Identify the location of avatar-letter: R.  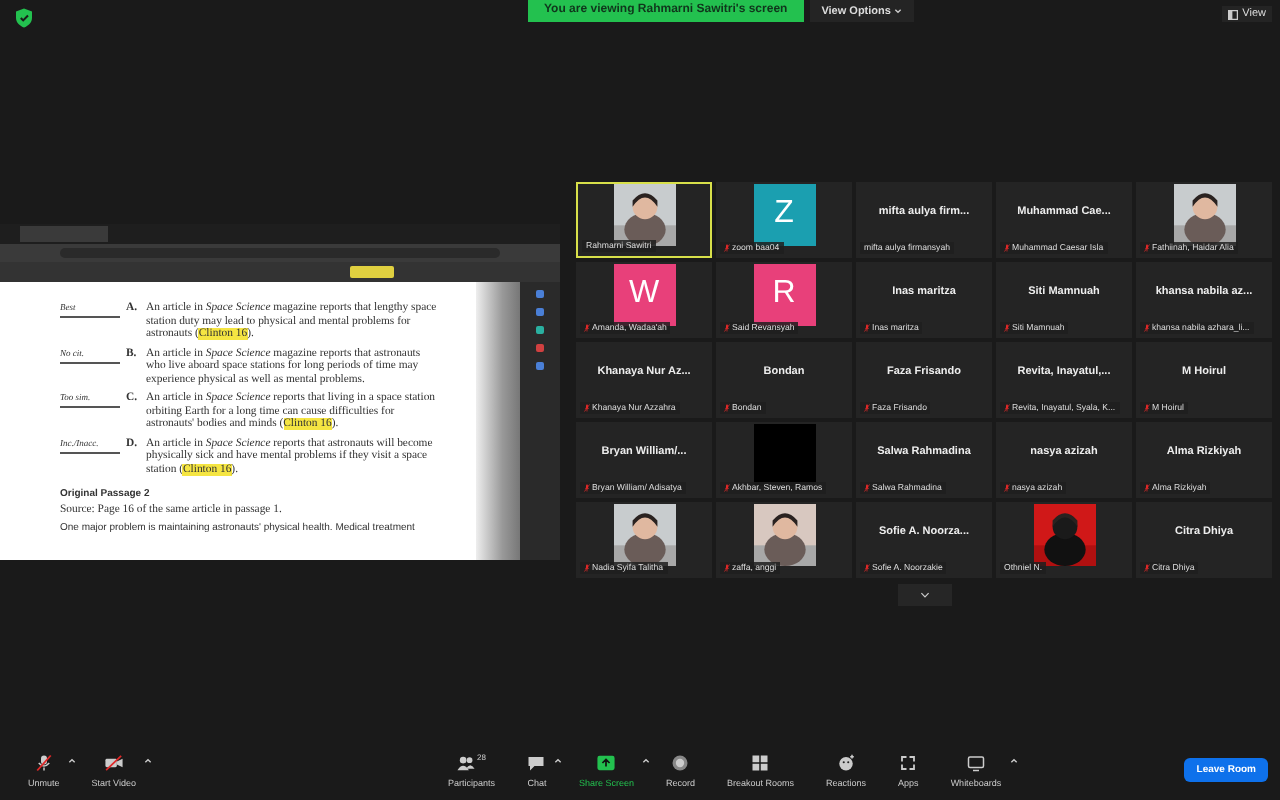
(784, 294).